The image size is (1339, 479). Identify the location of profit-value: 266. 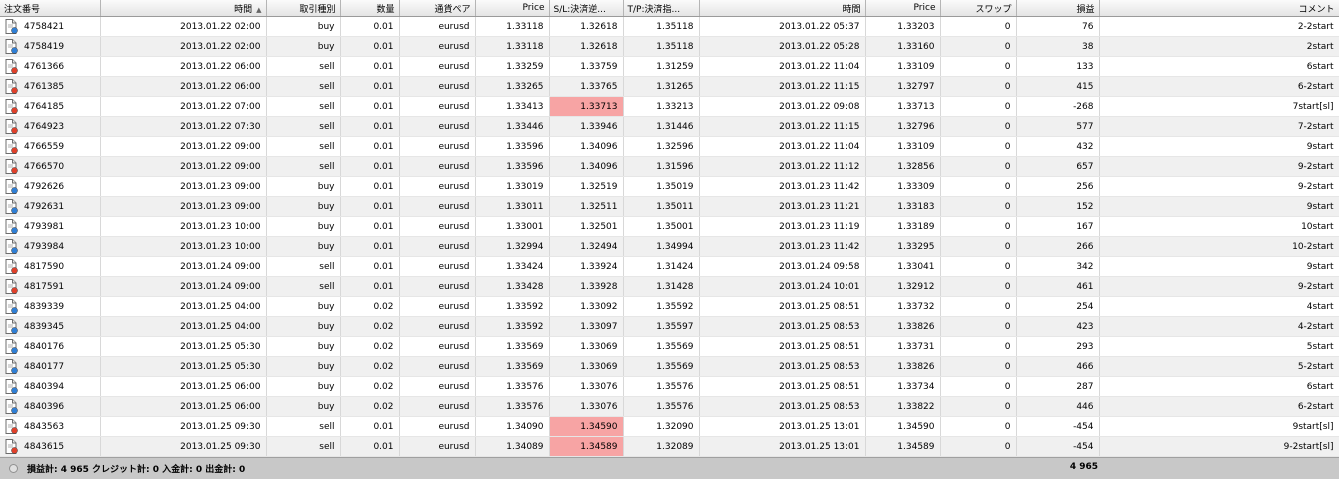
(1085, 246).